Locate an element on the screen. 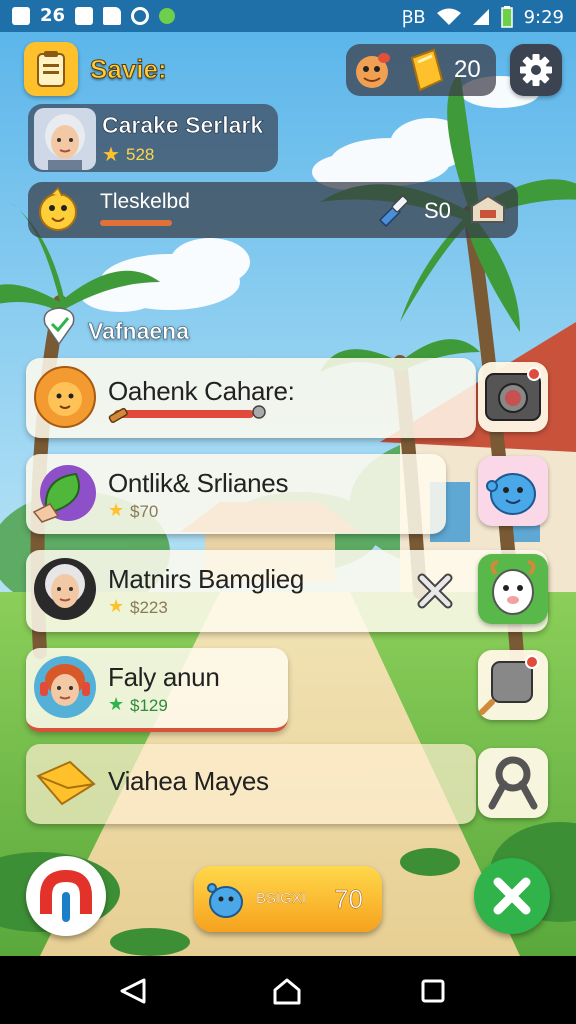  quest-label: Tleskelbd is located at coordinates (145, 201).